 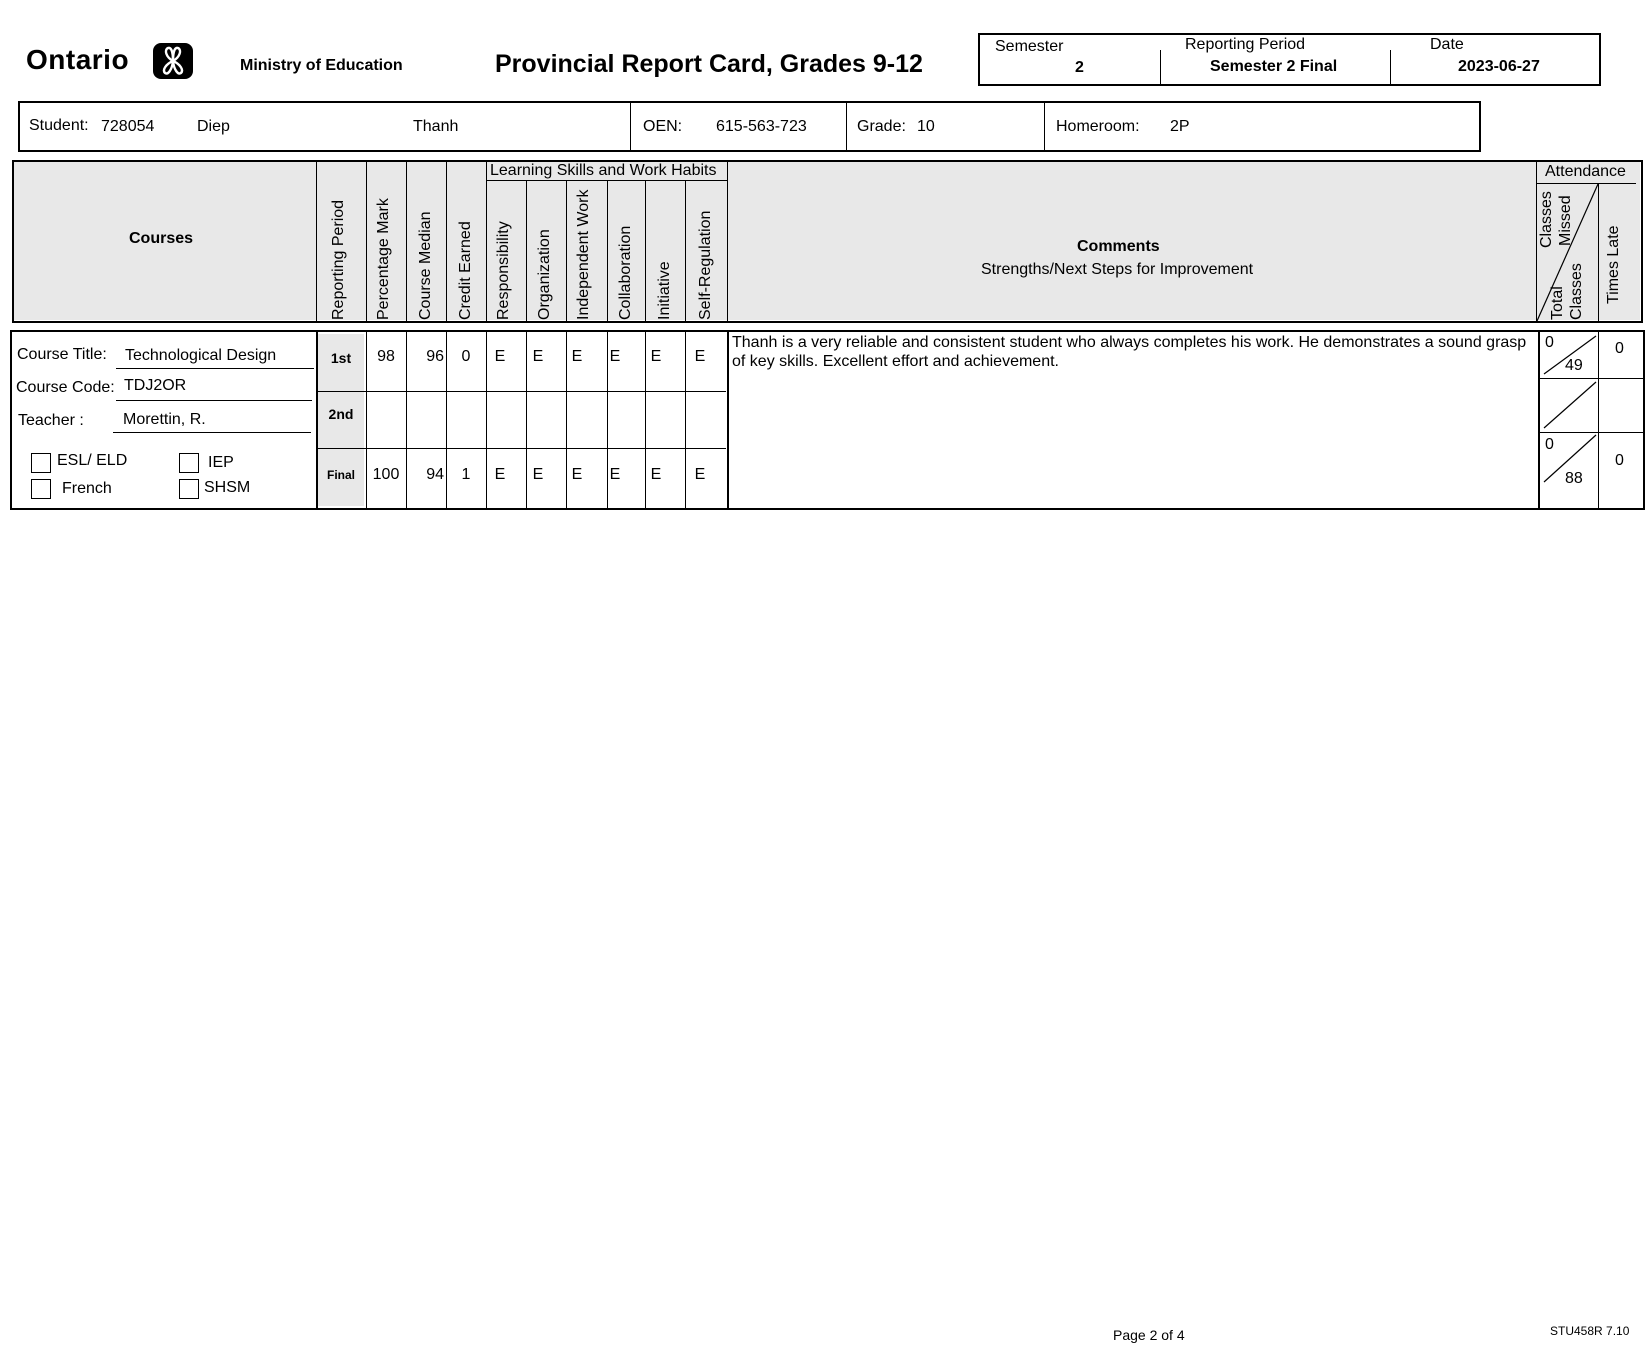 What do you see at coordinates (1549, 444) in the screenshot?
I see `missed-final: 0` at bounding box center [1549, 444].